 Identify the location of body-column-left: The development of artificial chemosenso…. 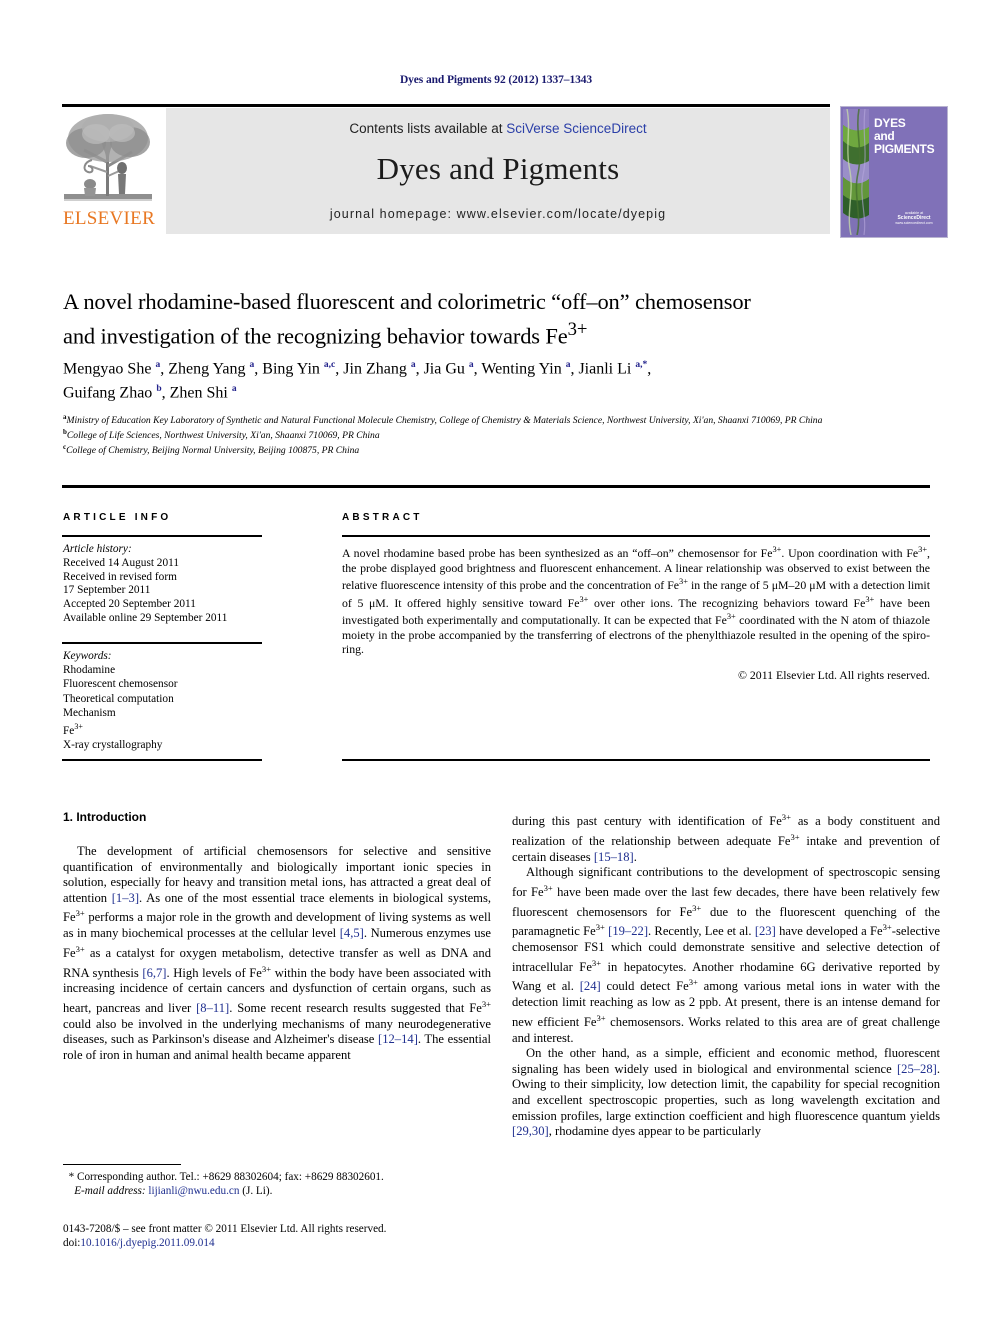
(277, 953).